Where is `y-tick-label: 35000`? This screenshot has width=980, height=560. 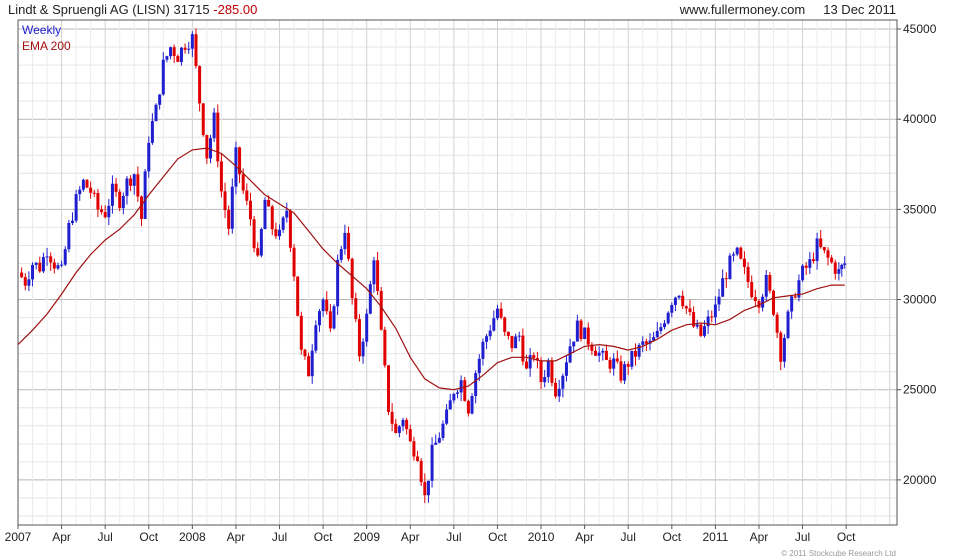
y-tick-label: 35000 is located at coordinates (920, 209).